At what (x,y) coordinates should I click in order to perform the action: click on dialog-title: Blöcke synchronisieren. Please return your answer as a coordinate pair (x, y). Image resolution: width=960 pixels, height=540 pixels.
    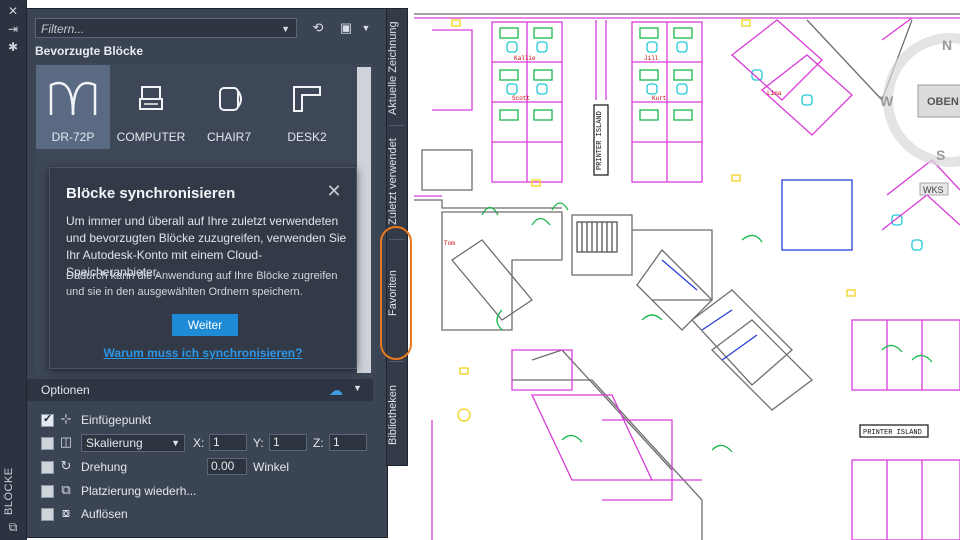
    Looking at the image, I should click on (151, 193).